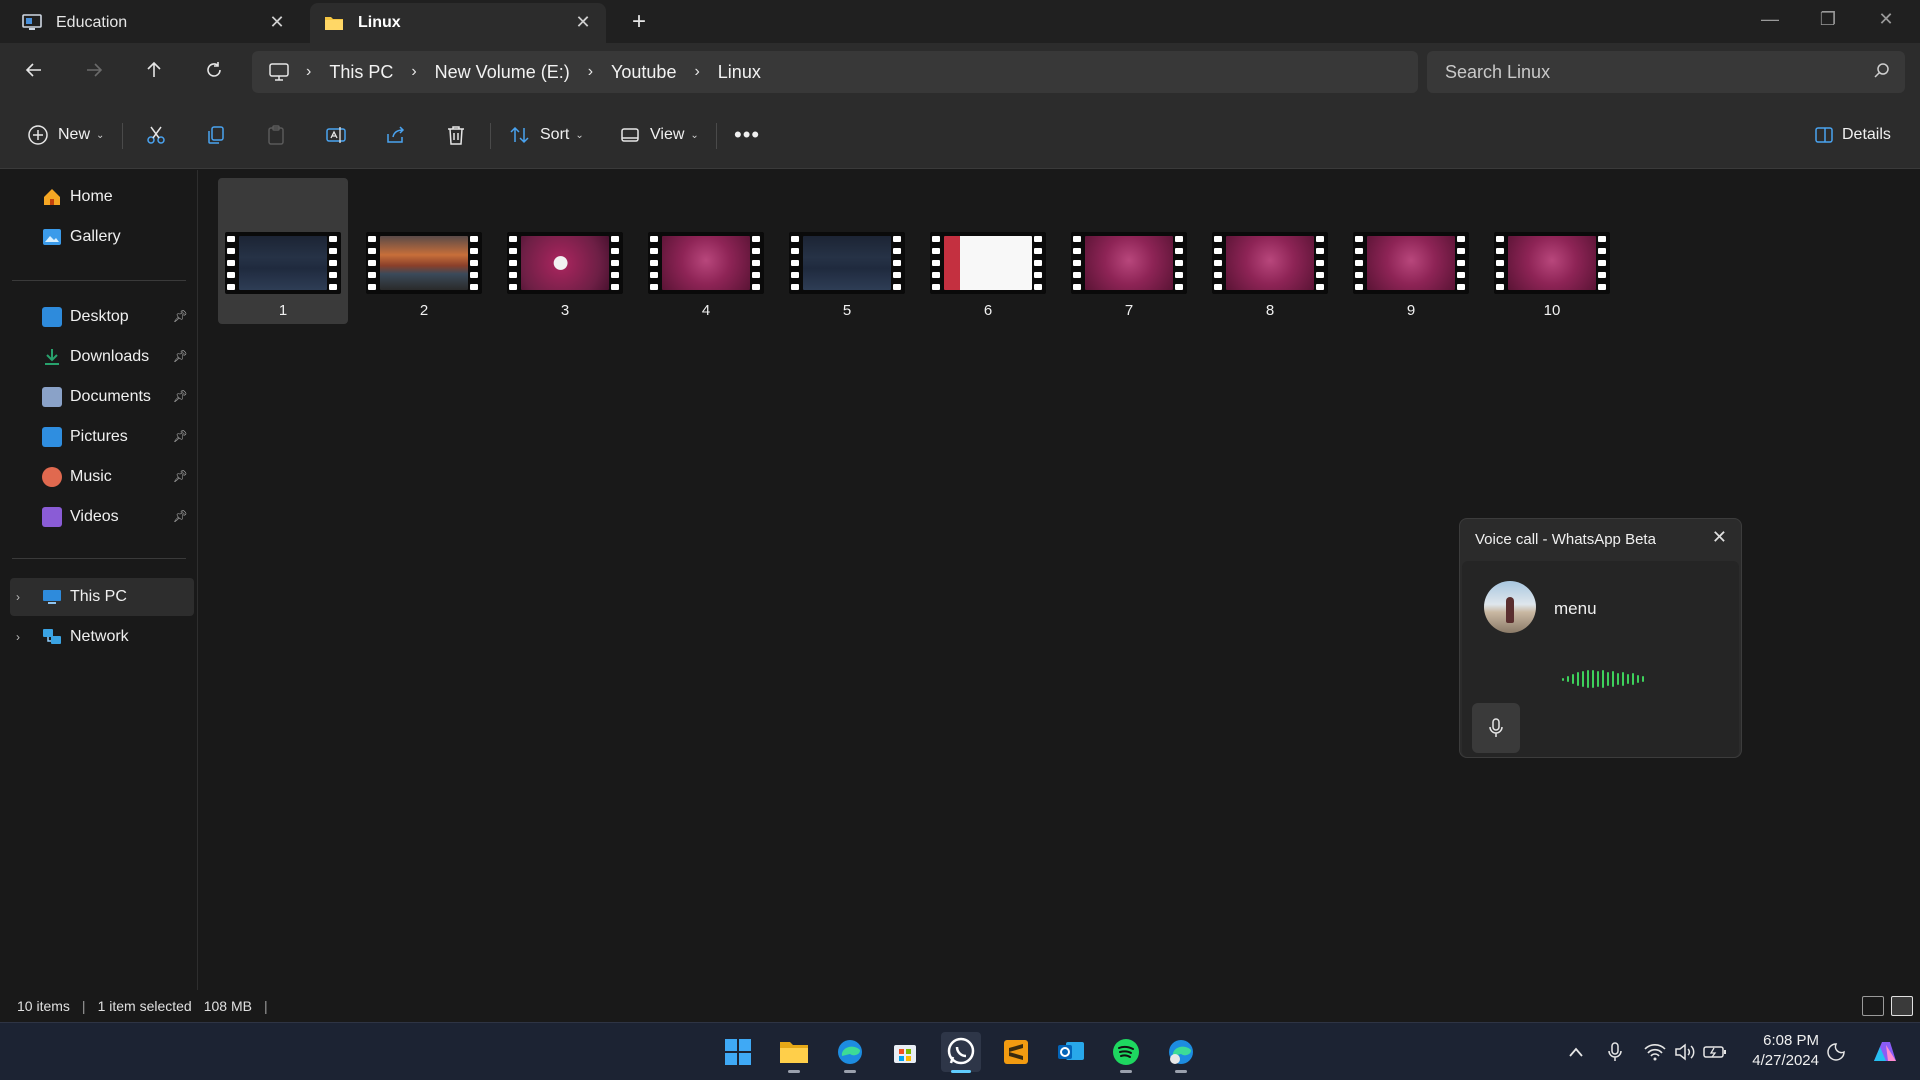 Image resolution: width=1920 pixels, height=1080 pixels. I want to click on file-item: 7, so click(1129, 251).